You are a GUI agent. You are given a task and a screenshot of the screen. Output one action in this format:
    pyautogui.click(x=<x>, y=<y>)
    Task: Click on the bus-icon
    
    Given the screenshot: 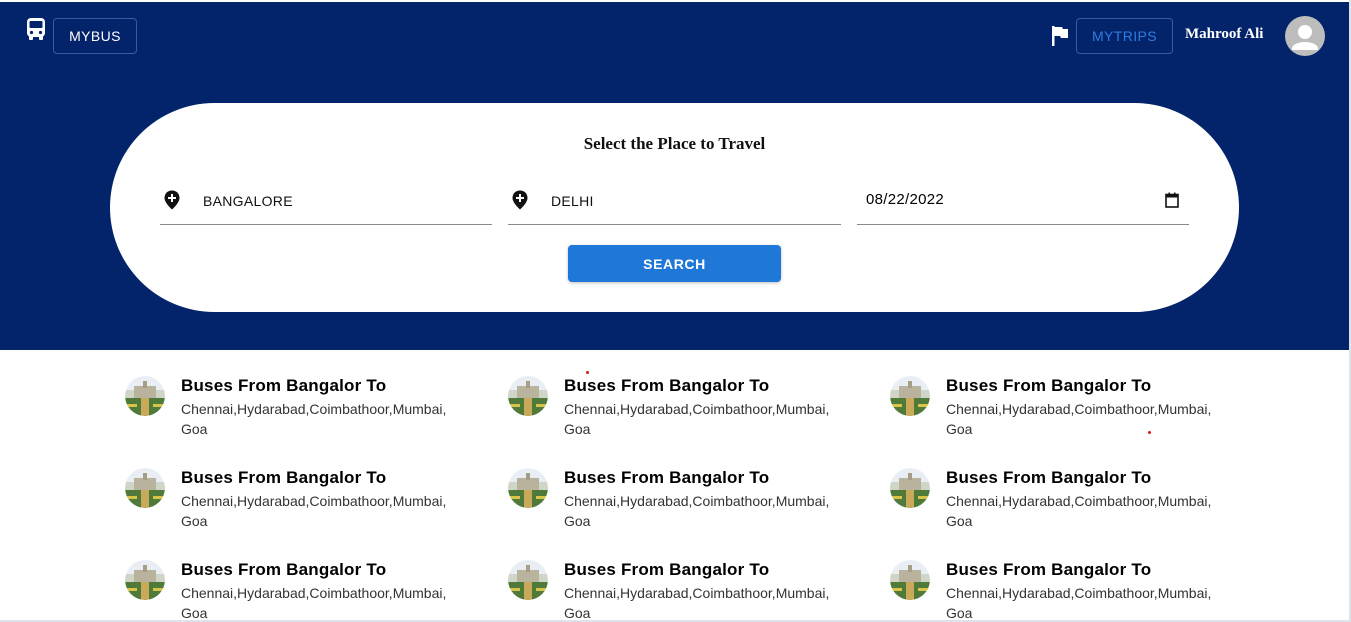 What is the action you would take?
    pyautogui.click(x=36, y=29)
    